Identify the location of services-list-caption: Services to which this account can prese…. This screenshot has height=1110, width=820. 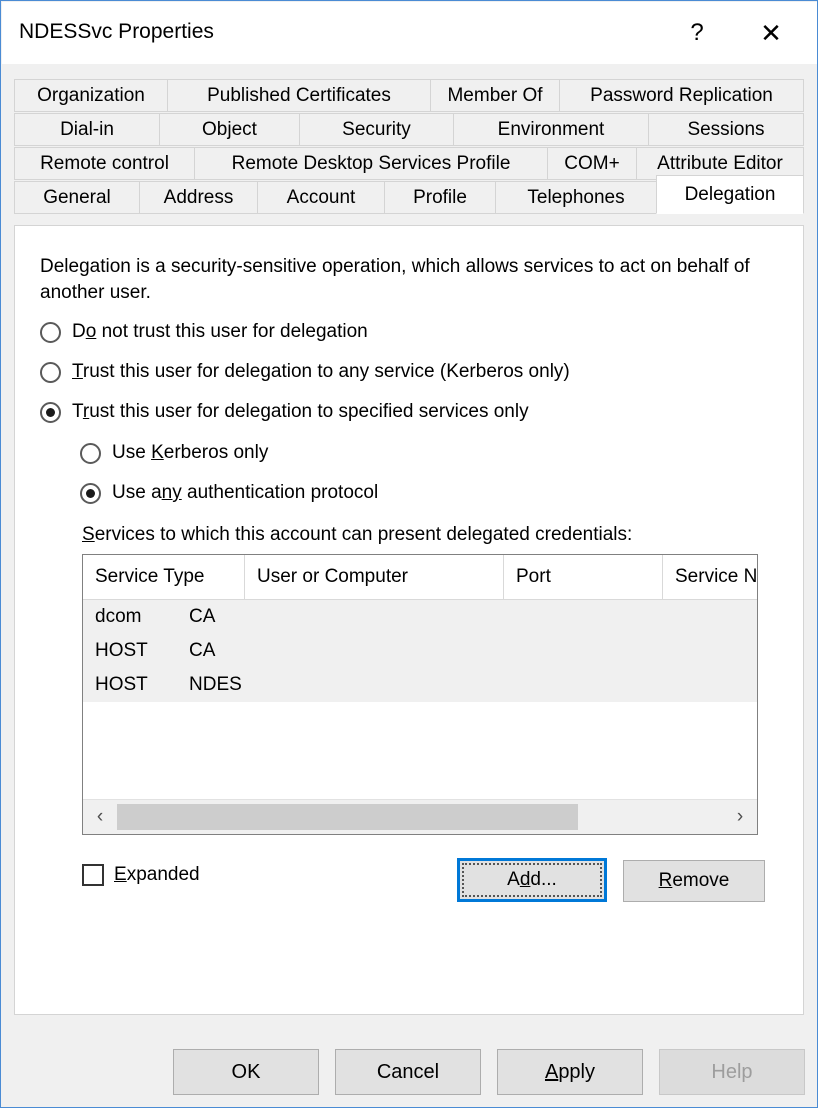
(357, 534).